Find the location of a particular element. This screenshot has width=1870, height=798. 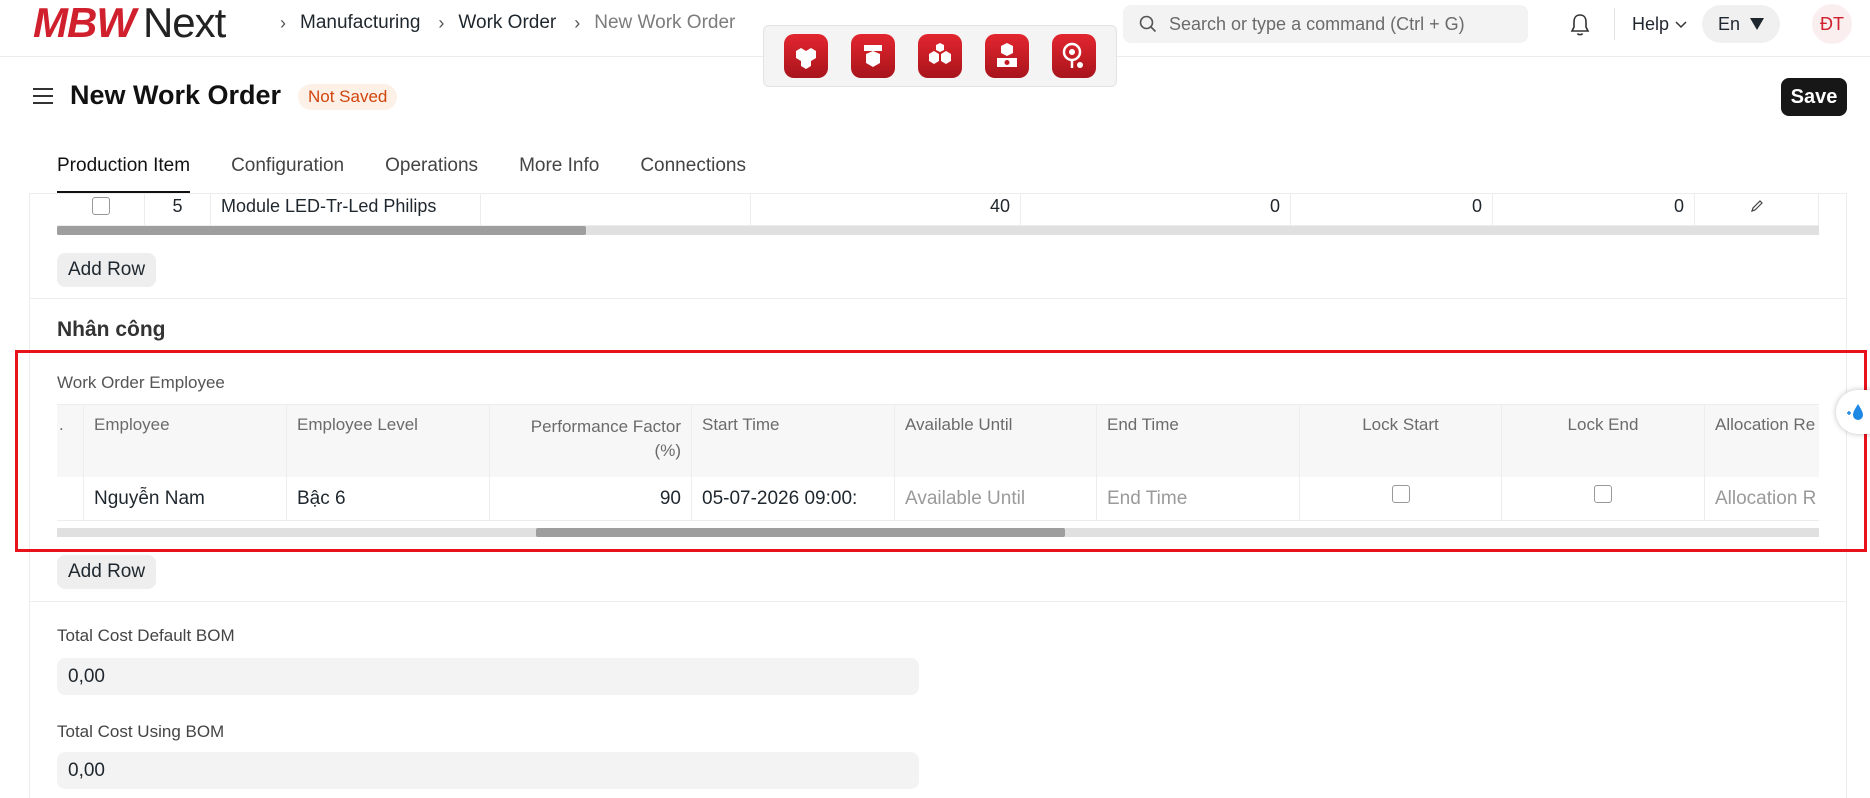

stacked-boxes-icon is located at coordinates (939, 53).